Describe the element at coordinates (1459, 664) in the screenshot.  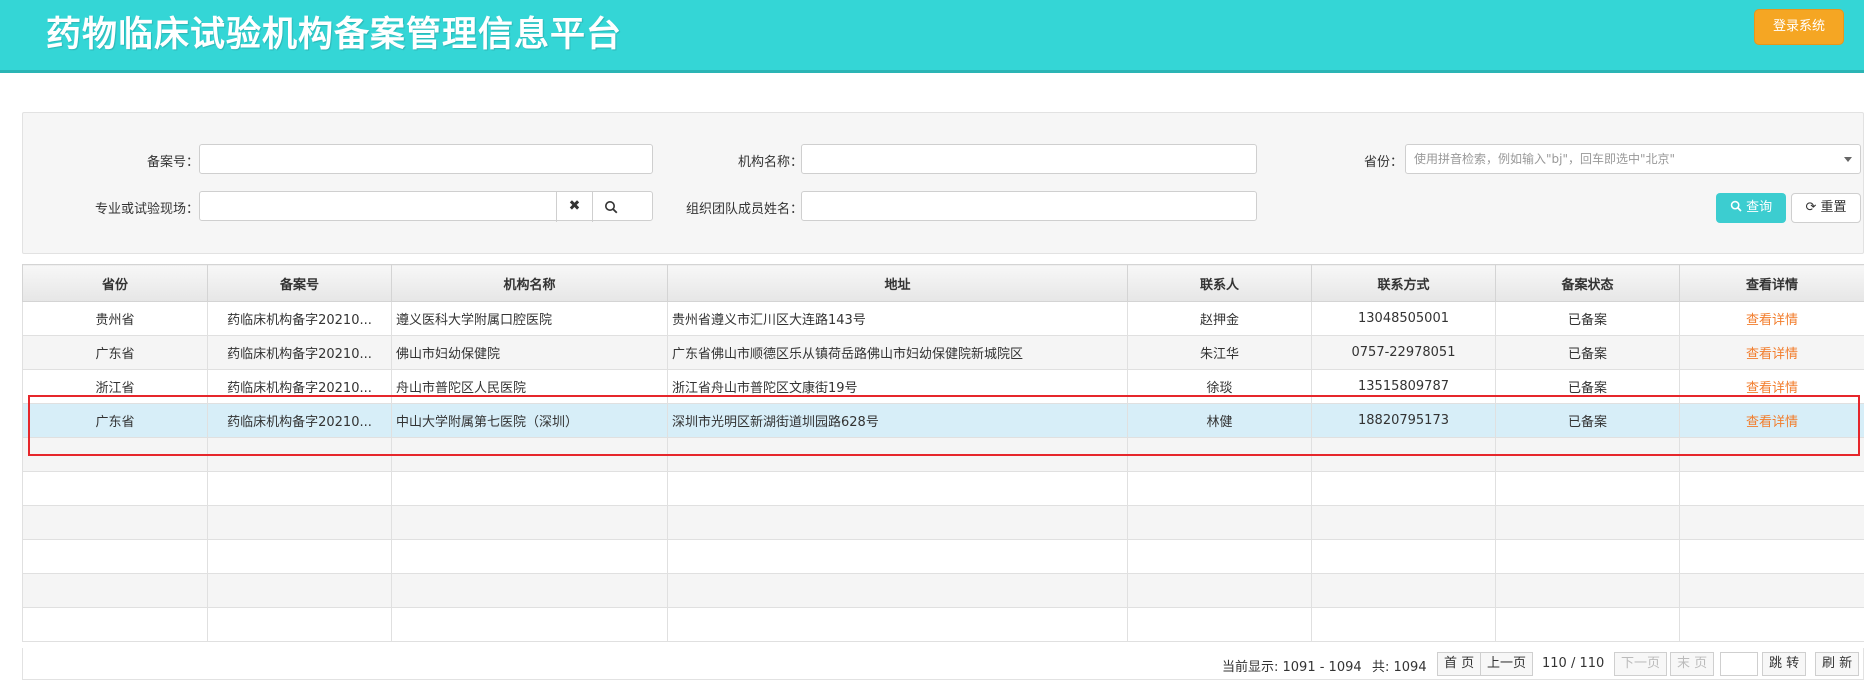
I see `first-page-button: 首 页` at that location.